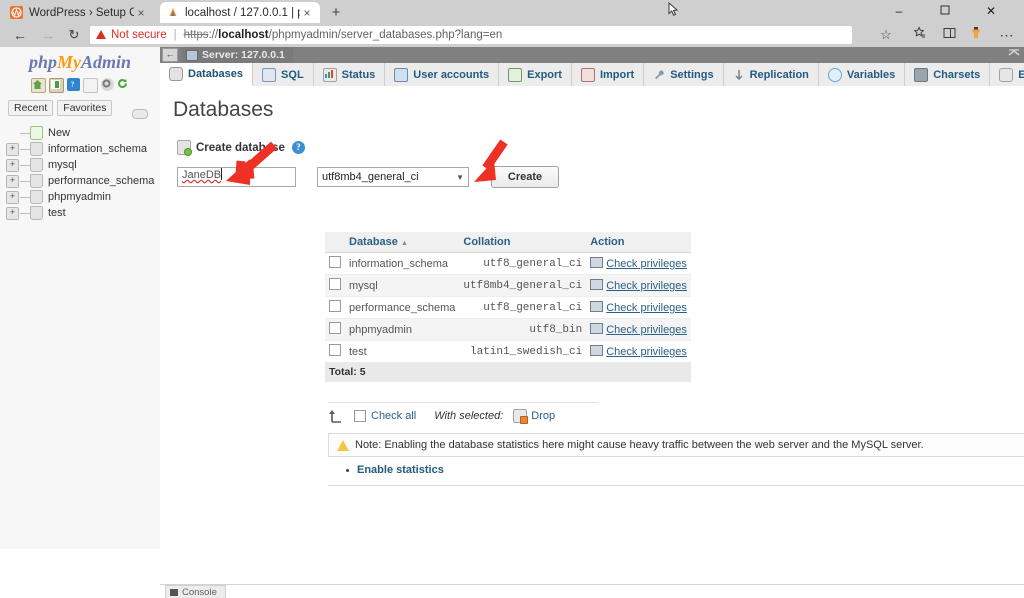 This screenshot has height=598, width=1024. Describe the element at coordinates (82, 165) in the screenshot. I see `tree-item-mysql: + mysql` at that location.